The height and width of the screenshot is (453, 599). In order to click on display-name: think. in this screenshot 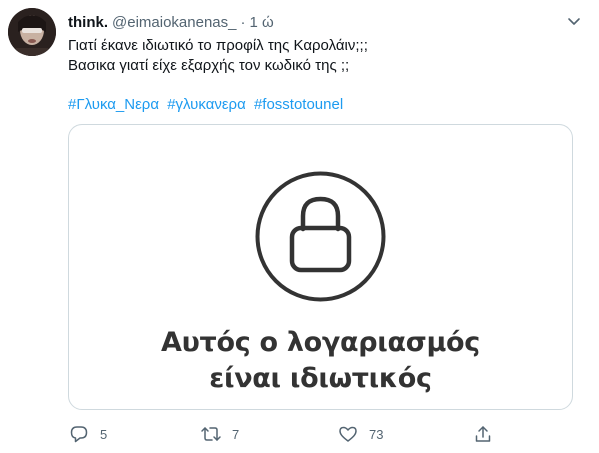, I will do `click(88, 22)`.